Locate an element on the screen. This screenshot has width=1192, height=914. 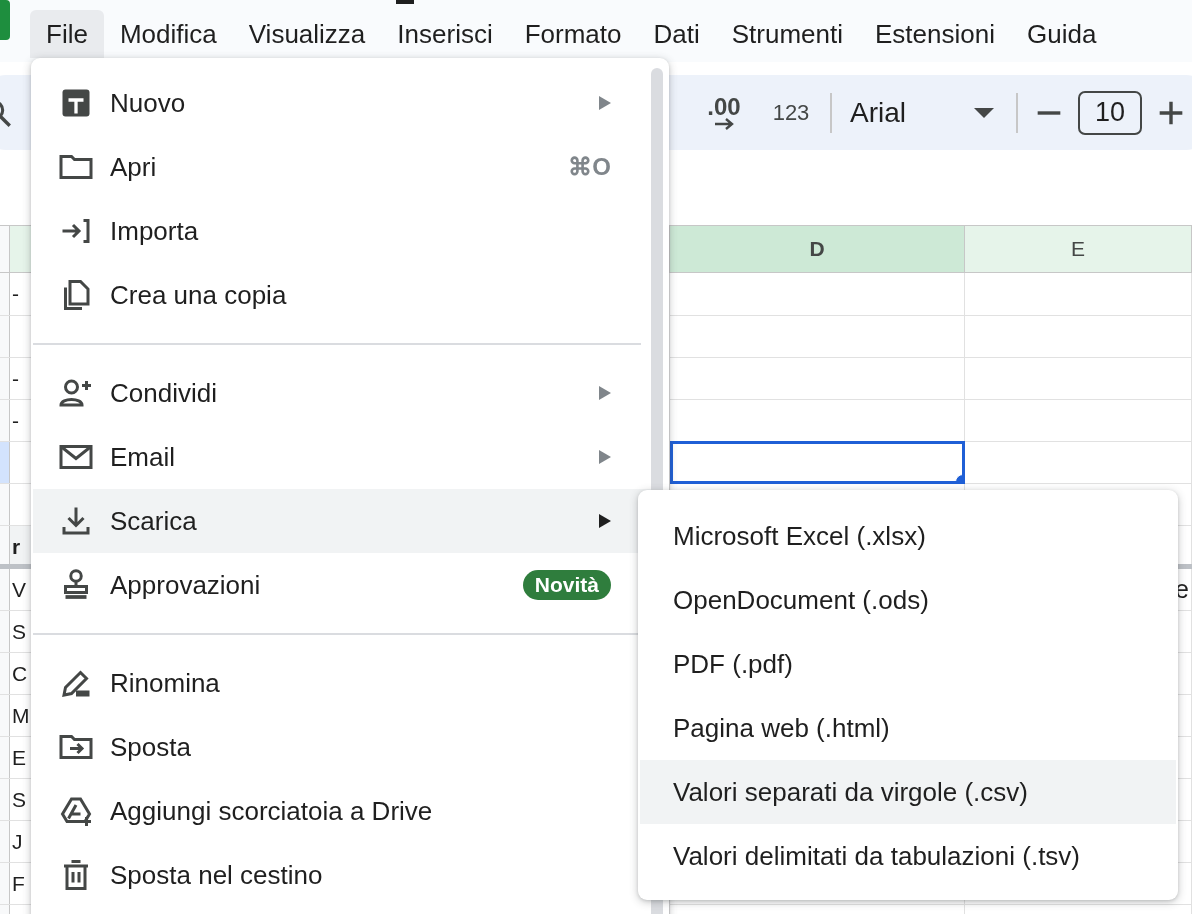
menu-button: Formato is located at coordinates (573, 34).